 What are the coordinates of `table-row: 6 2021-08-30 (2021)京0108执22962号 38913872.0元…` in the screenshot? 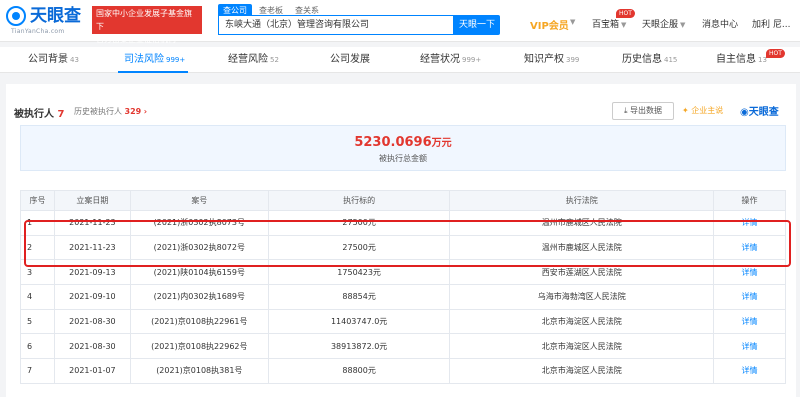 It's located at (403, 346).